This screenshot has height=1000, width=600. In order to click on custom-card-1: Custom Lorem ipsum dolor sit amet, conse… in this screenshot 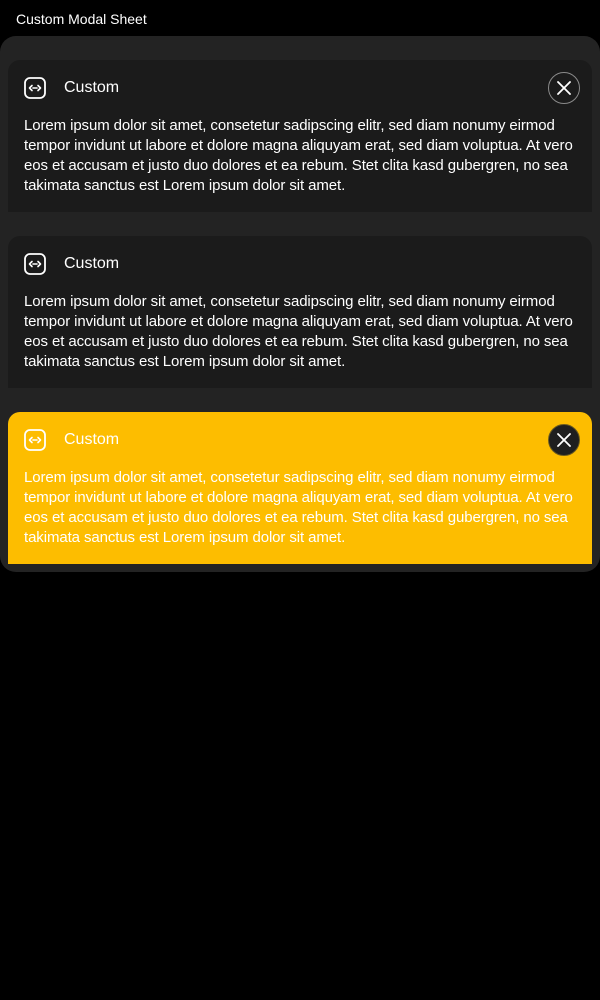, I will do `click(300, 136)`.